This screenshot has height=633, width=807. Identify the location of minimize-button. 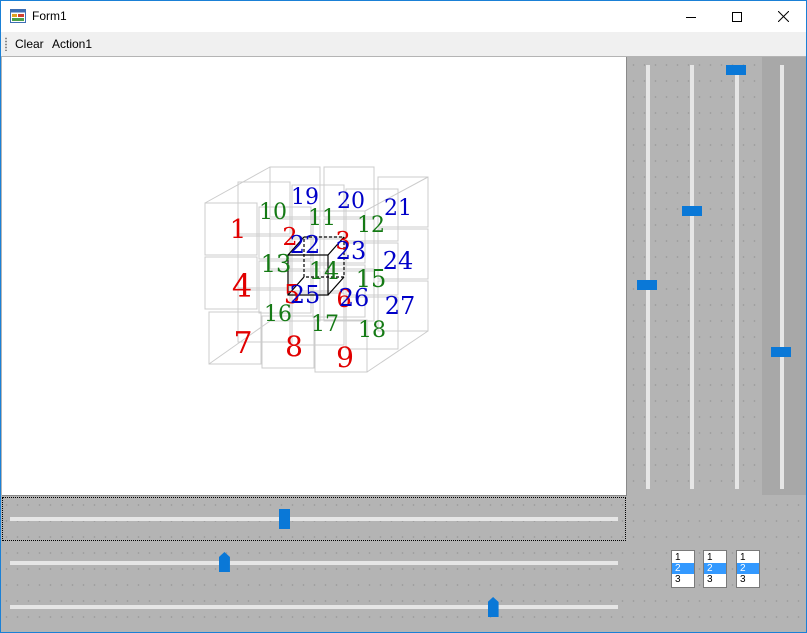
(691, 16).